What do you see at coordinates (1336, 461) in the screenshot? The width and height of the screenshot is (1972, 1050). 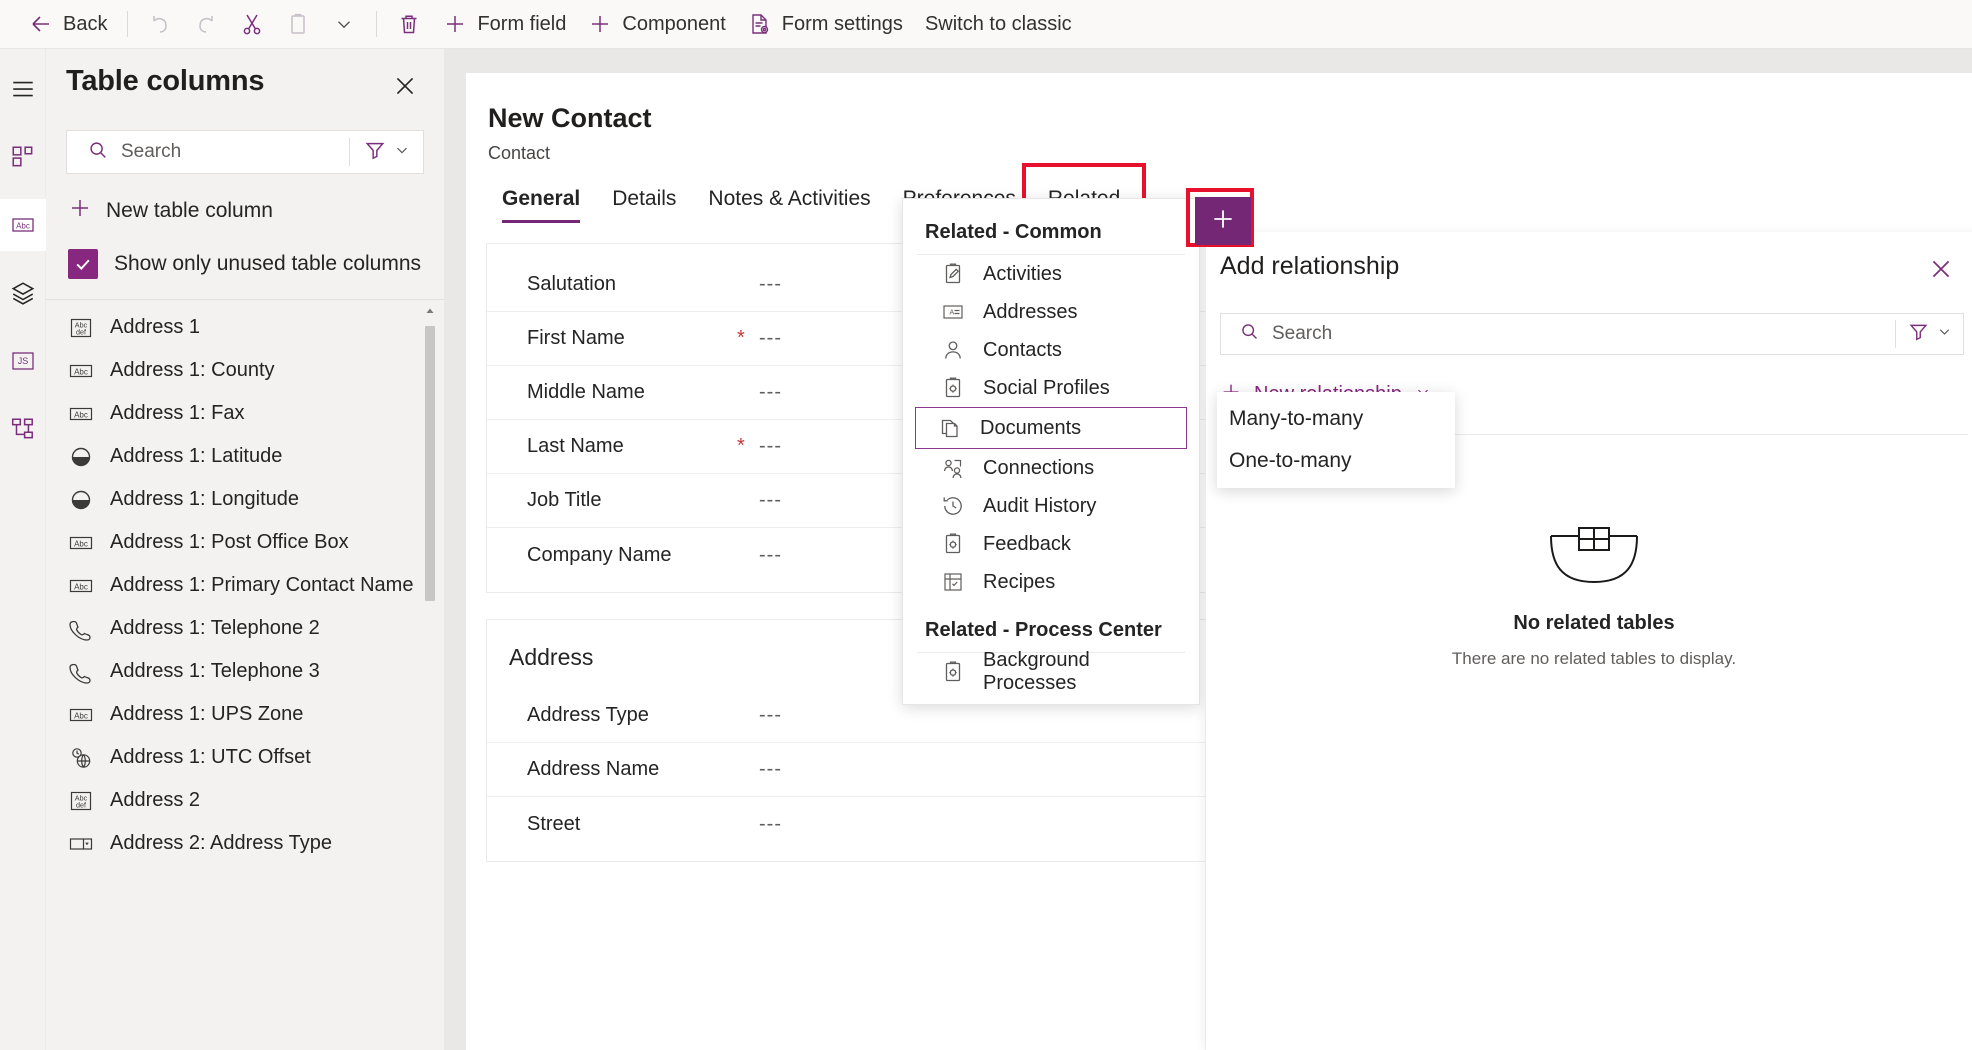 I see `relationship-type-option: One-to-many` at bounding box center [1336, 461].